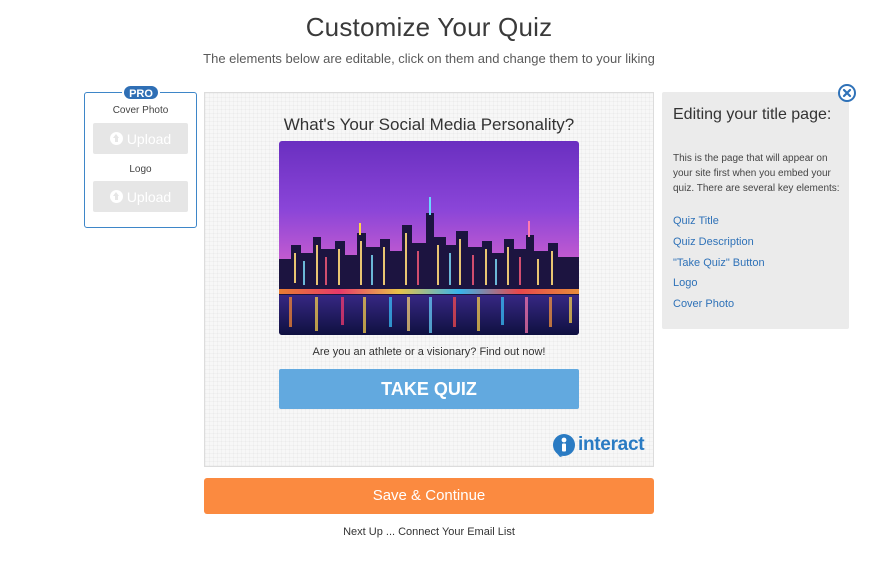  I want to click on interact-logo-icon, so click(564, 445).